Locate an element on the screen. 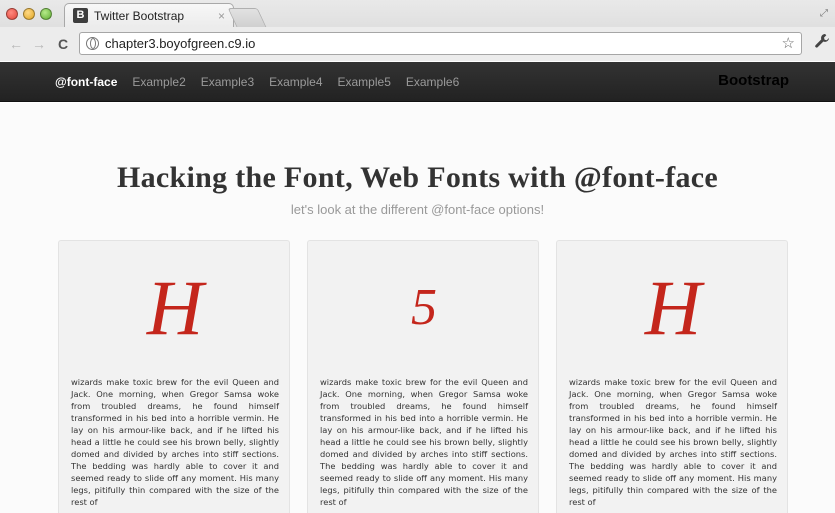  globe-icon is located at coordinates (92, 43).